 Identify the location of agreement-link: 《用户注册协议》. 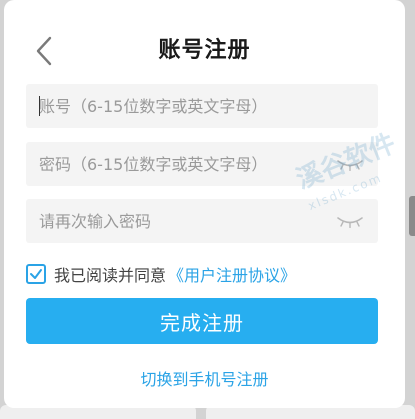
(232, 274).